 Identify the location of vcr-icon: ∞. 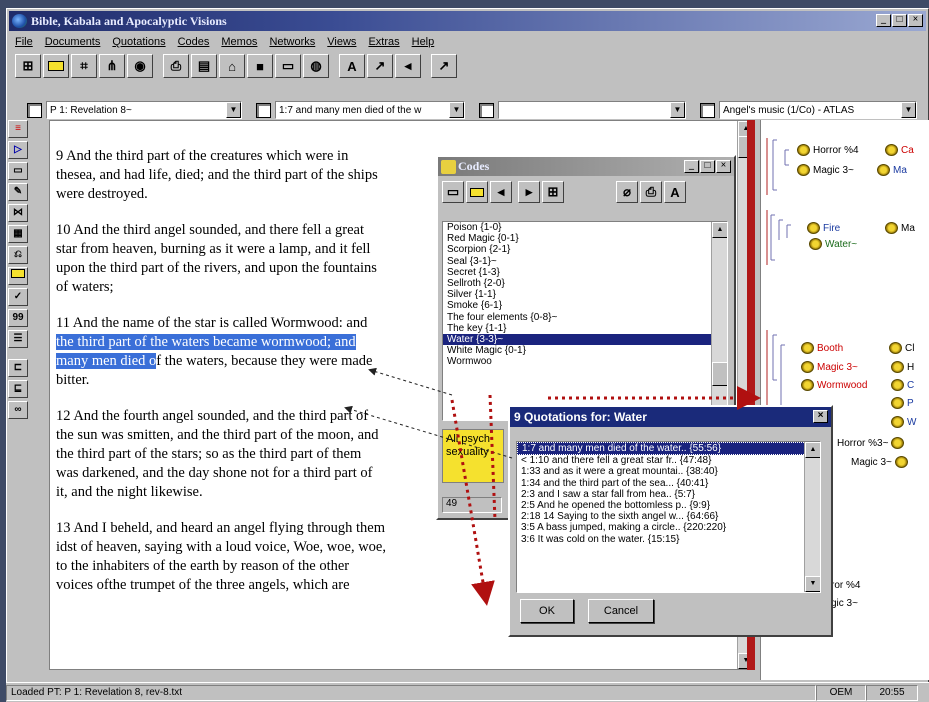
(18, 410).